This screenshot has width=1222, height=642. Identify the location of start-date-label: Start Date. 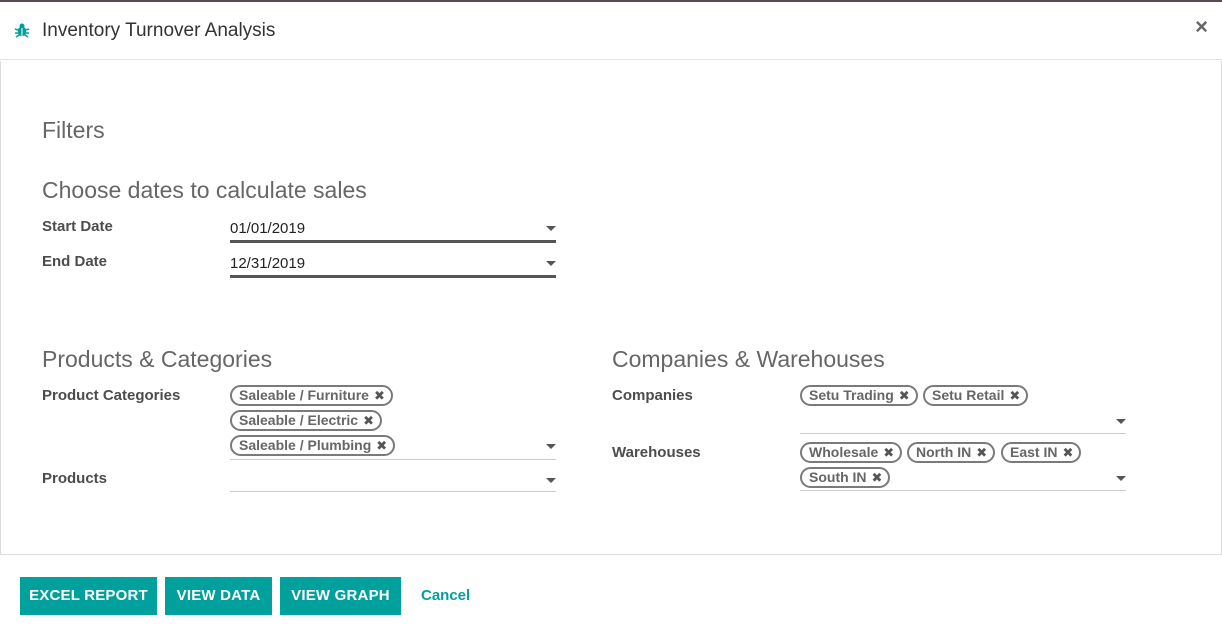
(77, 226).